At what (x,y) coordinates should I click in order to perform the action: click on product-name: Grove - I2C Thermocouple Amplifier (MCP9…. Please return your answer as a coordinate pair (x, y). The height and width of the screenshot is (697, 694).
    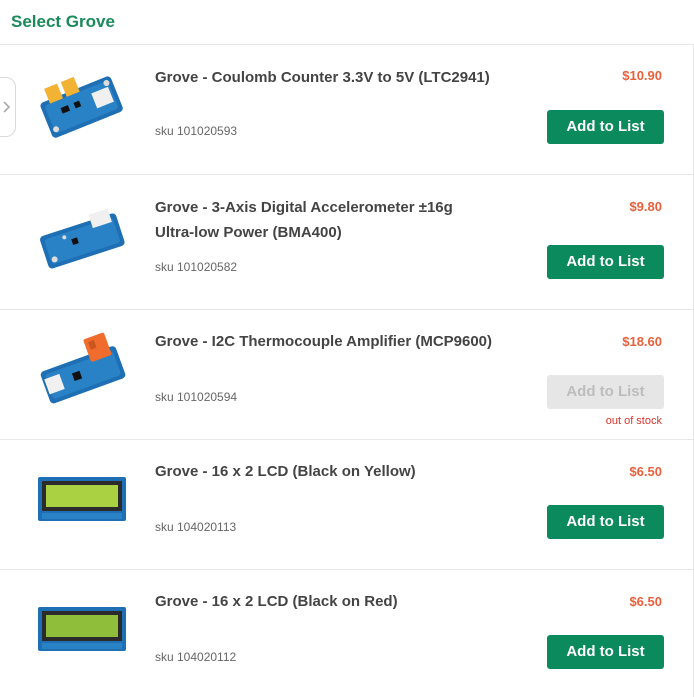
    Looking at the image, I should click on (325, 341).